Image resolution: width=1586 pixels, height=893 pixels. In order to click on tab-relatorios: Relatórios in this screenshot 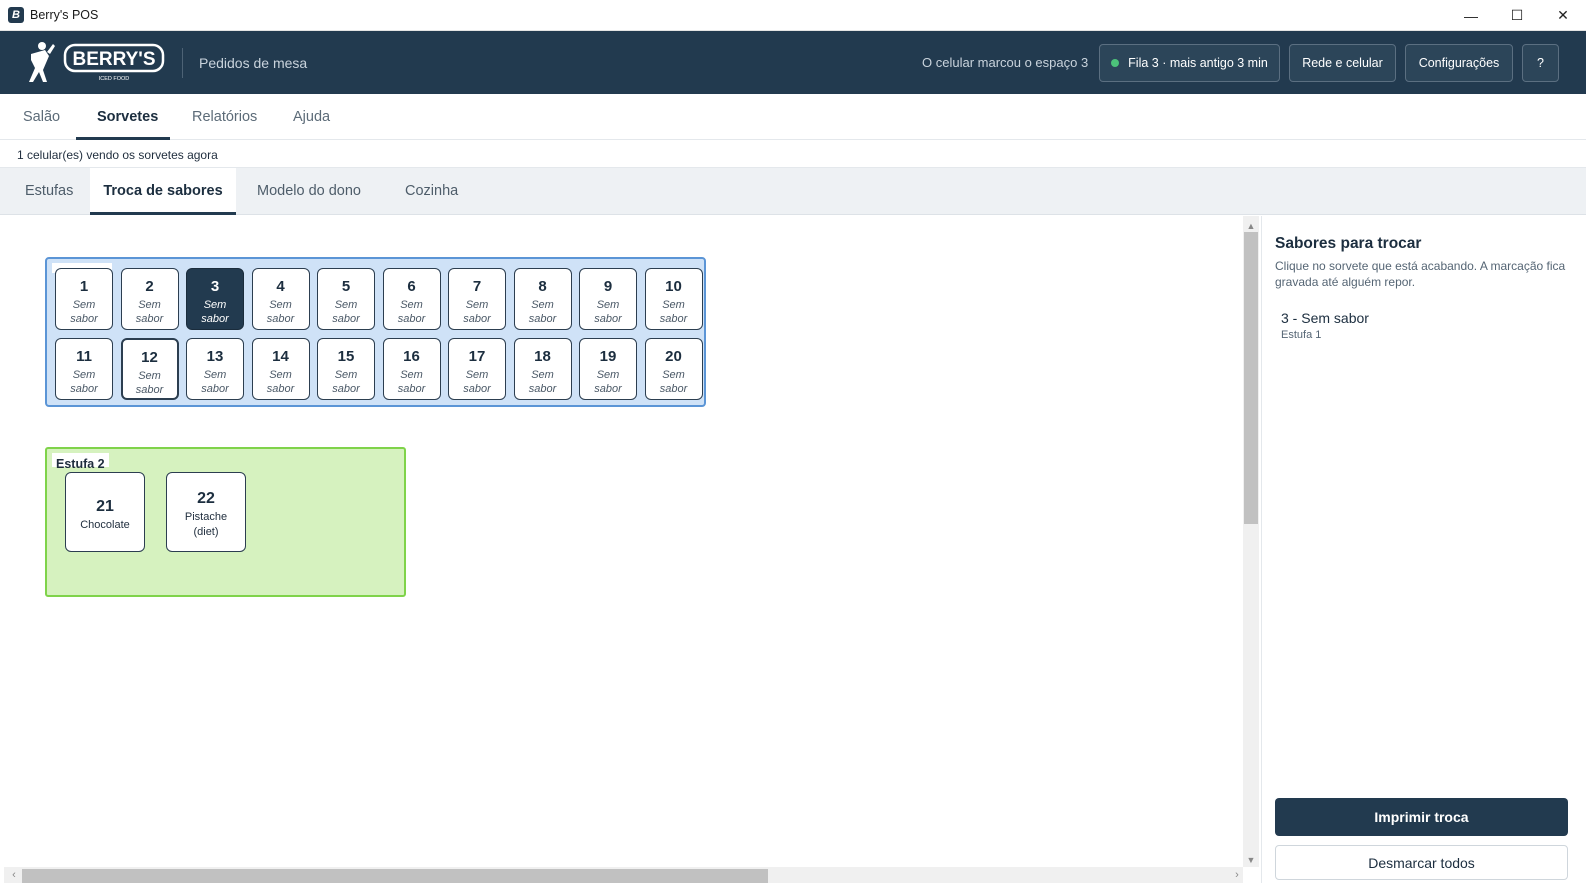, I will do `click(224, 117)`.